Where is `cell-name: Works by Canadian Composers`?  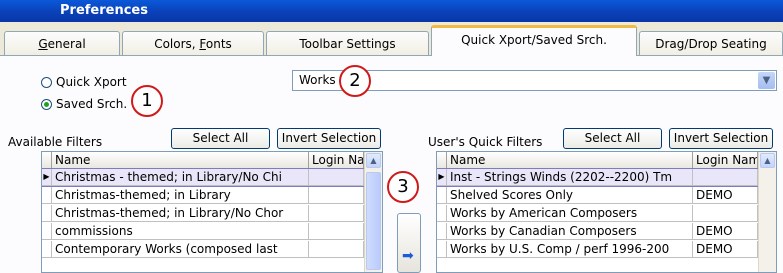 cell-name: Works by Canadian Composers is located at coordinates (570, 231).